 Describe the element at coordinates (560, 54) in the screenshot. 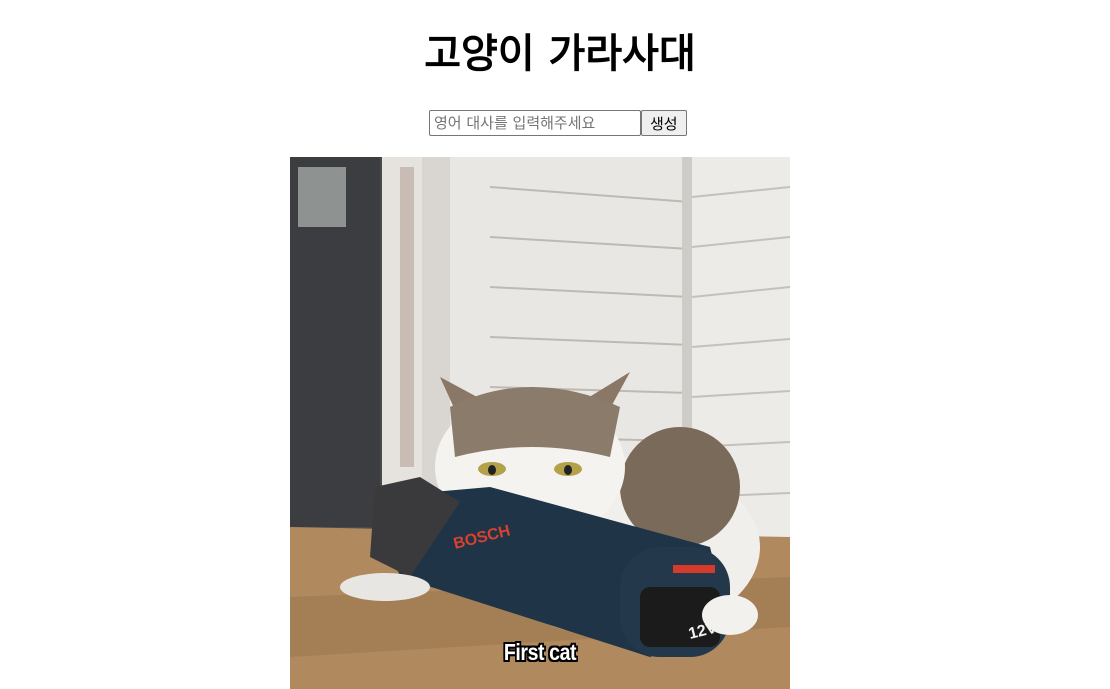

I see `page-title: 고양이 가라사대` at that location.